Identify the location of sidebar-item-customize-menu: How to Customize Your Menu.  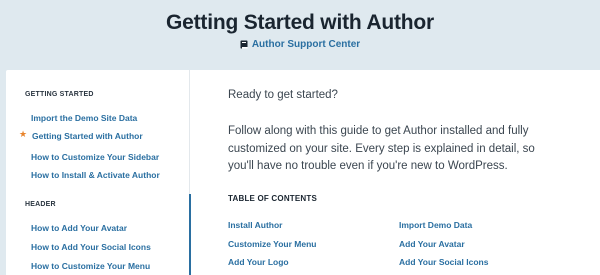
(90, 266).